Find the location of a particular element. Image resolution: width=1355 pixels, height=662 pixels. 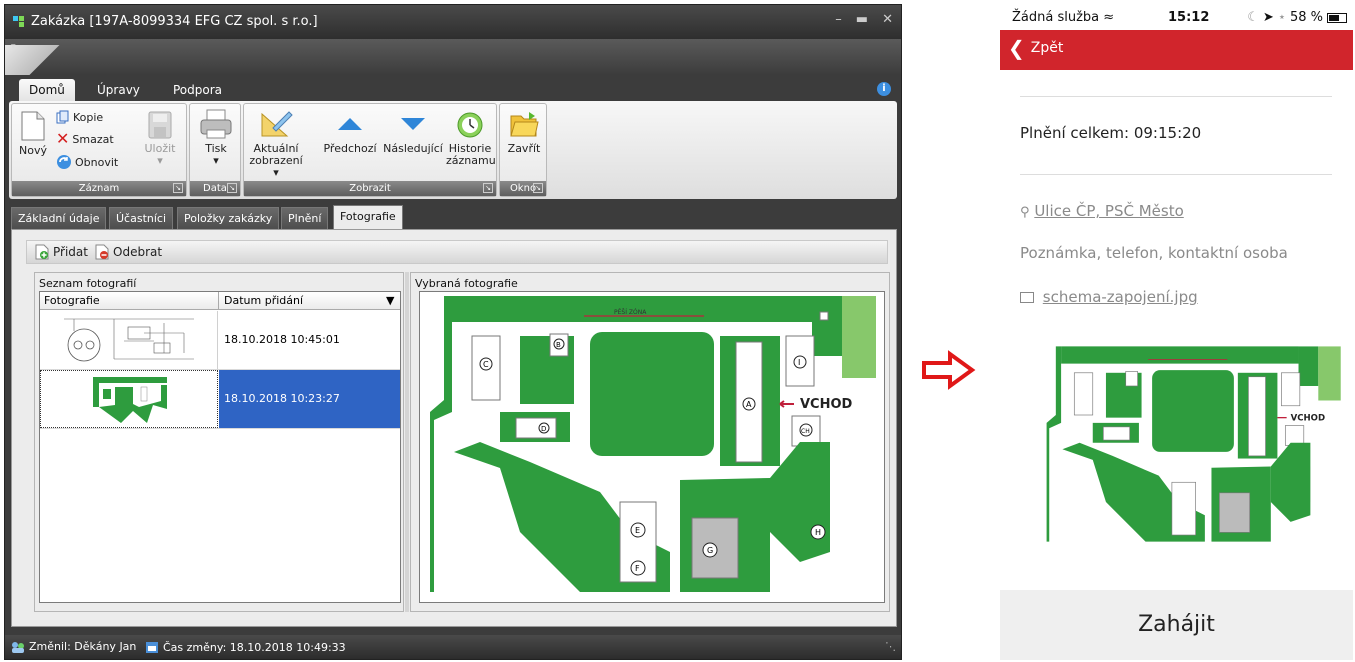

new-document-icon is located at coordinates (33, 126).